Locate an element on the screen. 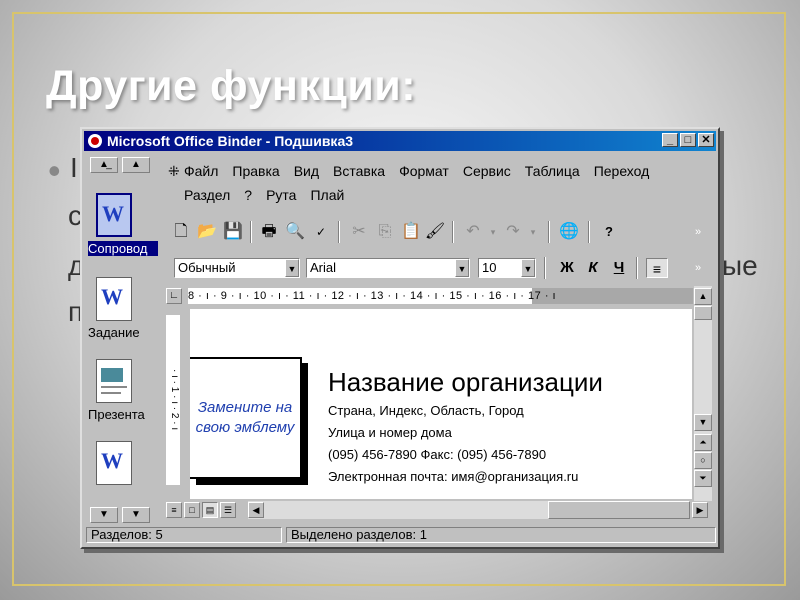  underline-button: Ч is located at coordinates (619, 268).